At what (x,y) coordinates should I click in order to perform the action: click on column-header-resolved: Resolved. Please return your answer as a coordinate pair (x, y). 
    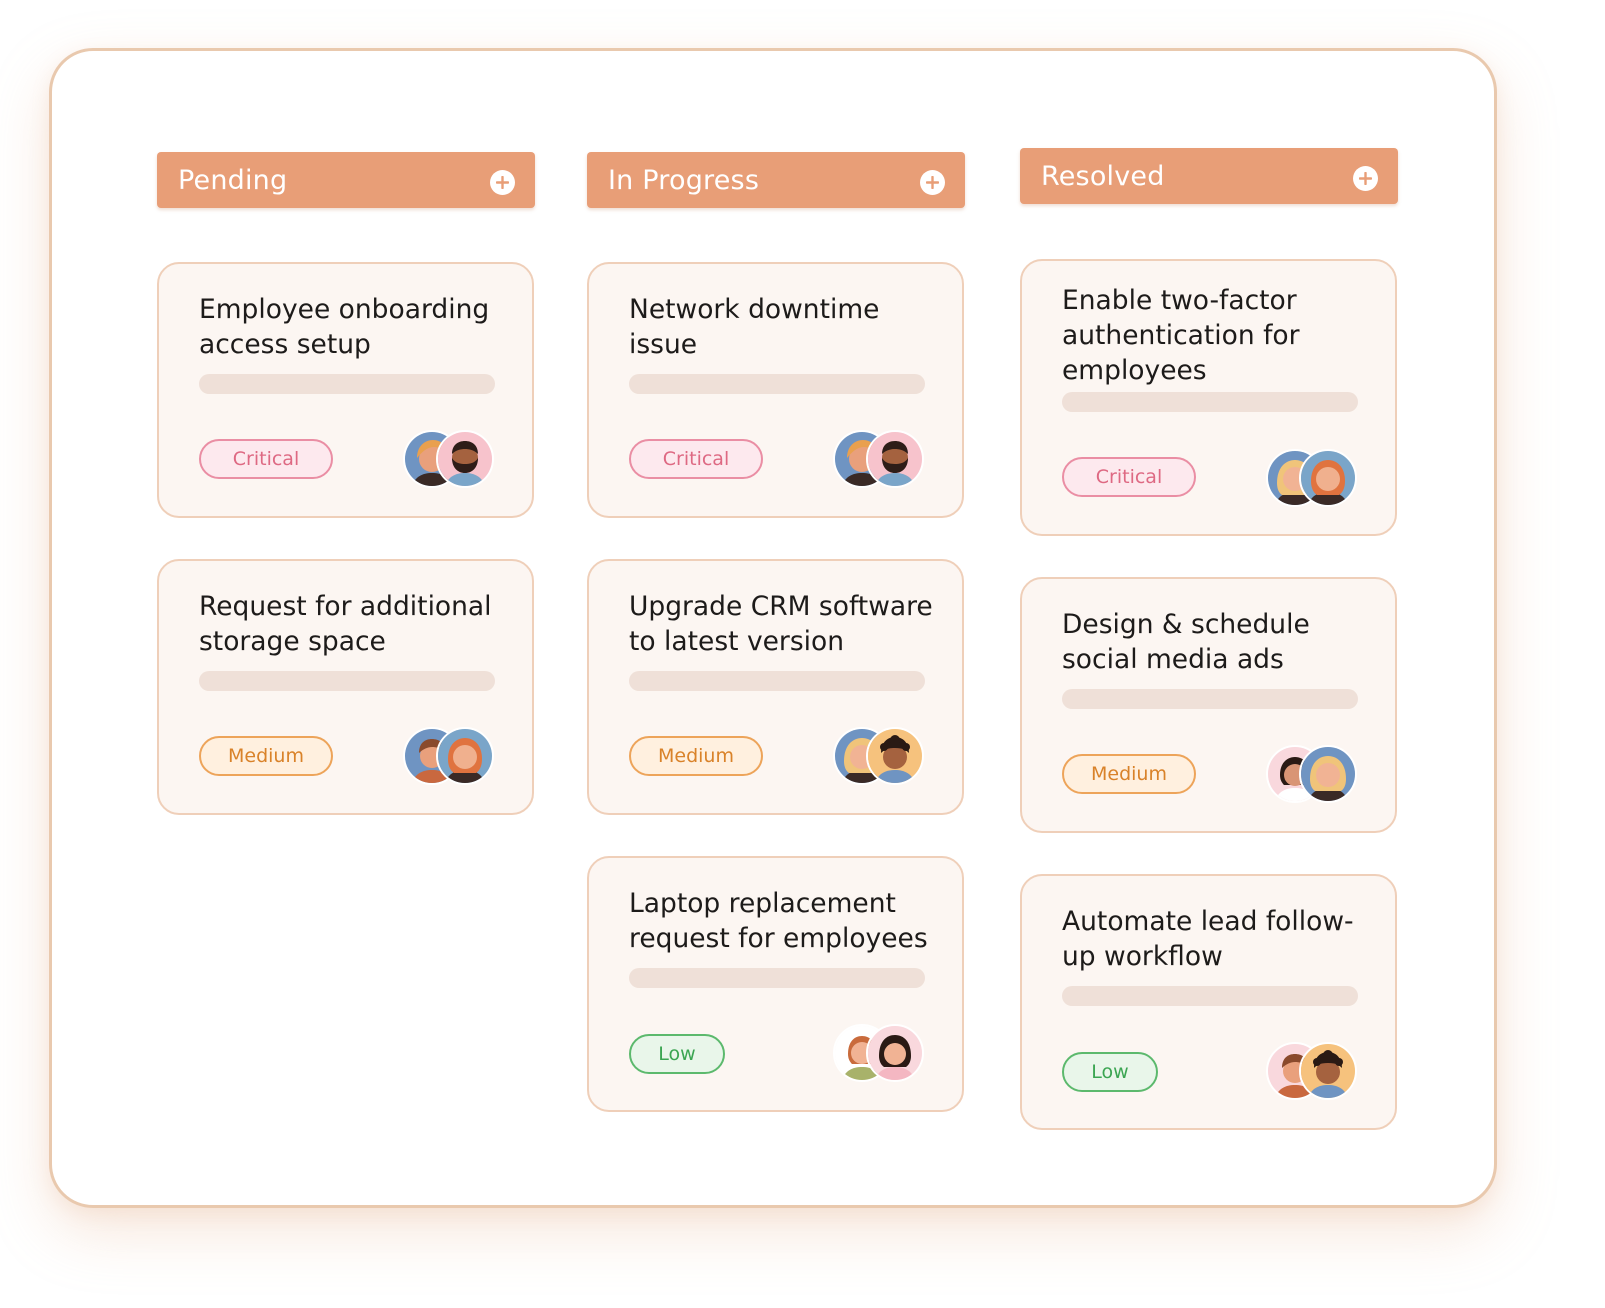
    Looking at the image, I should click on (1209, 176).